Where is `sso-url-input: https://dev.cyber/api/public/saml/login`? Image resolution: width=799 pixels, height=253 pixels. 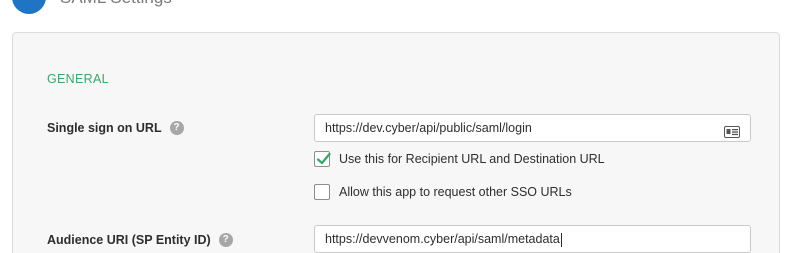 sso-url-input: https://dev.cyber/api/public/saml/login is located at coordinates (532, 128).